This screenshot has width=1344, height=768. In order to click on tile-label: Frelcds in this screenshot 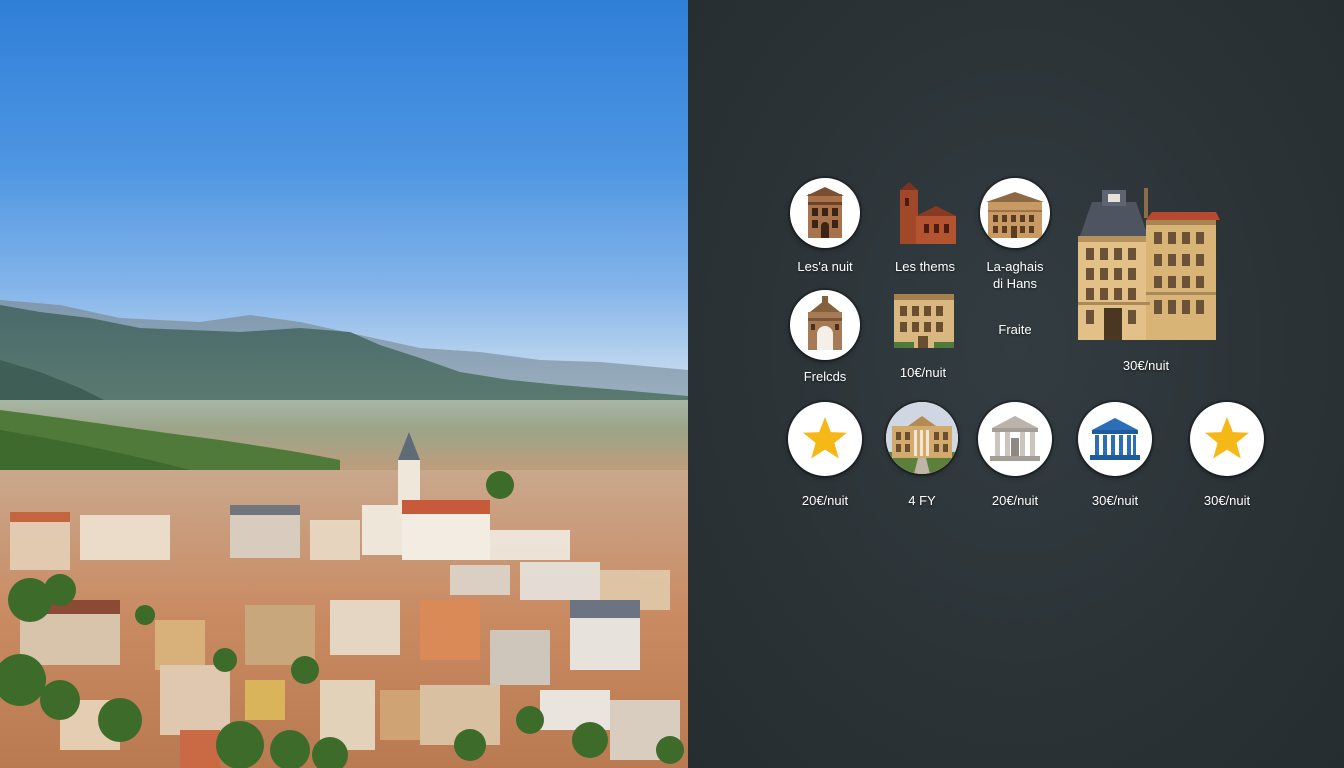, I will do `click(825, 376)`.